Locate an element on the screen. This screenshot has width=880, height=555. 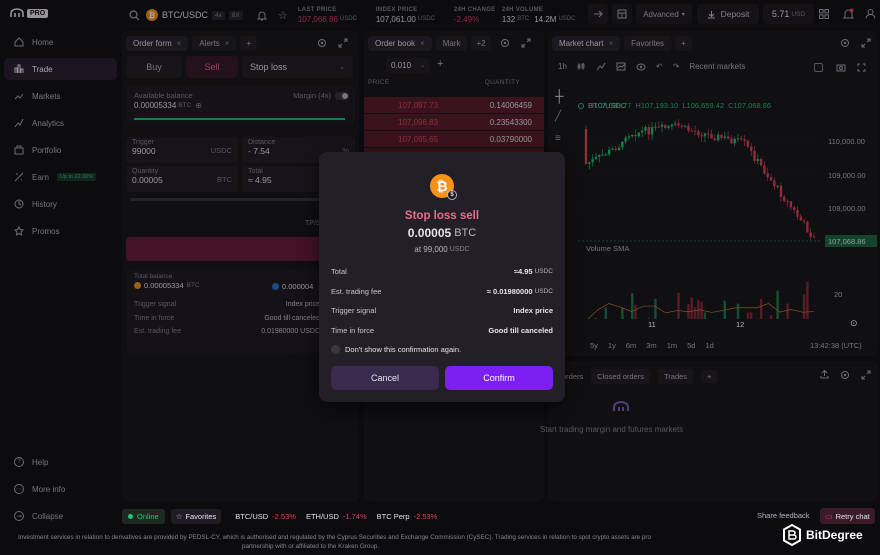
checkbox-icon is located at coordinates (335, 349).